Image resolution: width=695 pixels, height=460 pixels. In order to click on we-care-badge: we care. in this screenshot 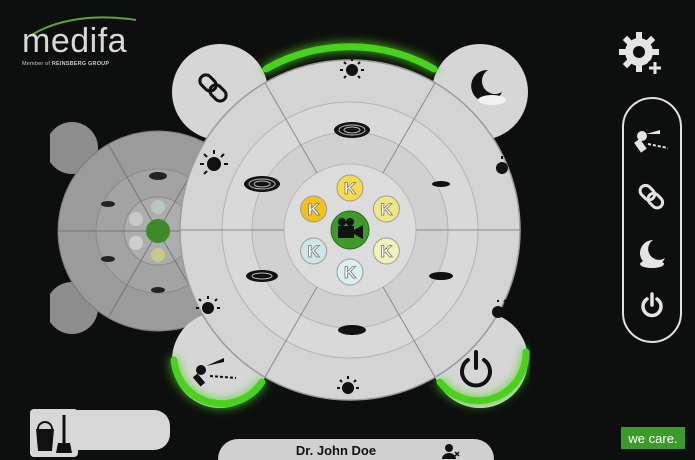, I will do `click(653, 438)`.